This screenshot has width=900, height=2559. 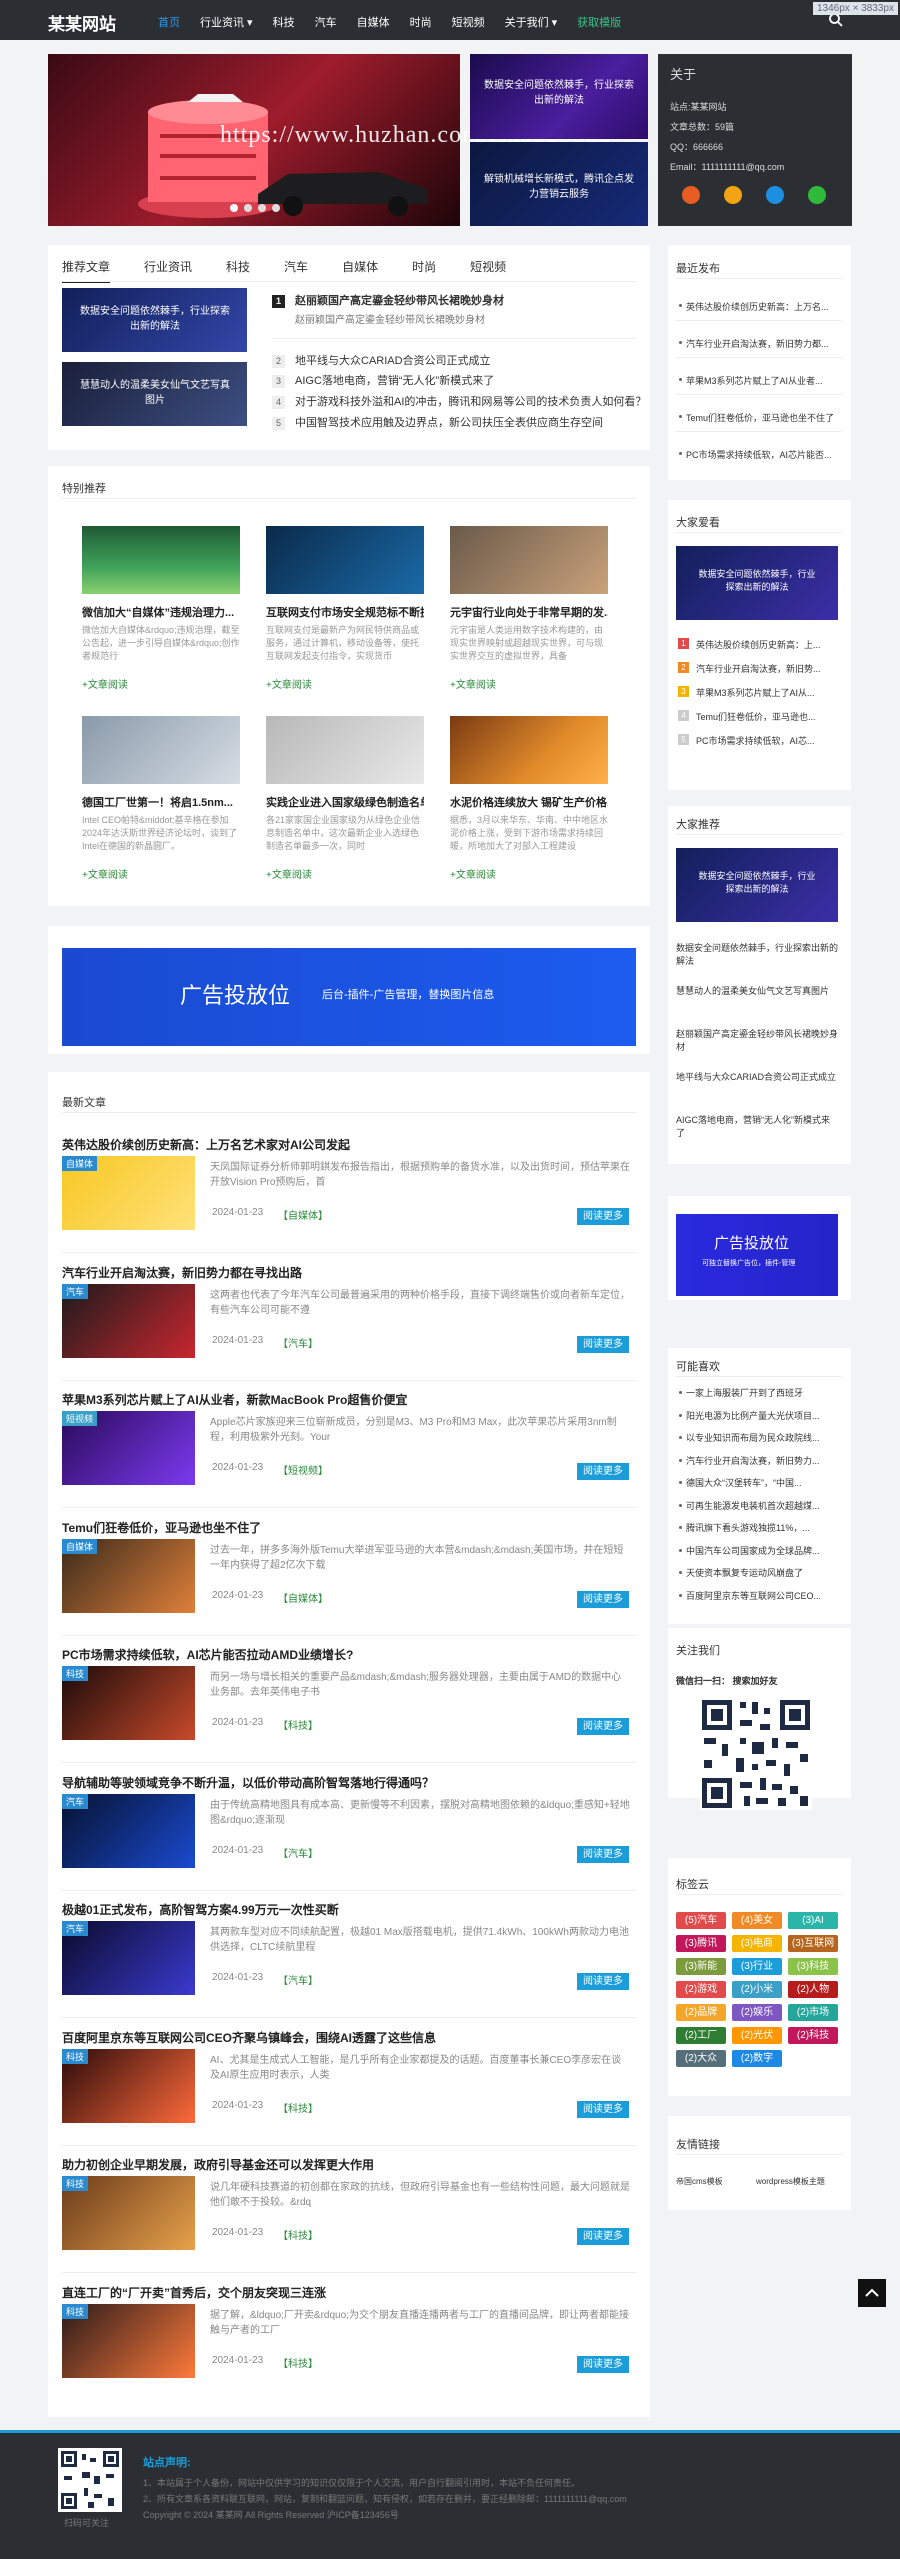 I want to click on side-ad-banner: 广告投放位 可独立替换广告位，插件-管理, so click(x=757, y=1255).